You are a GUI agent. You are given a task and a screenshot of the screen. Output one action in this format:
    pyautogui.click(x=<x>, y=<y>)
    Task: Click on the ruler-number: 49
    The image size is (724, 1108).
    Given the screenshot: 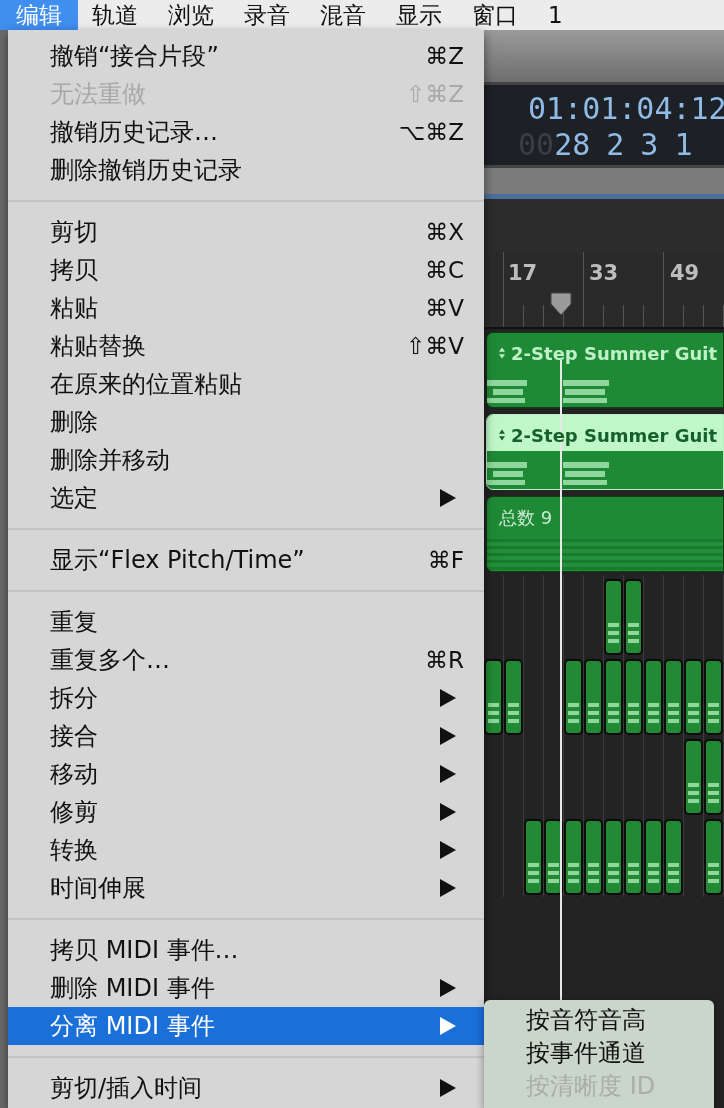 What is the action you would take?
    pyautogui.click(x=685, y=273)
    